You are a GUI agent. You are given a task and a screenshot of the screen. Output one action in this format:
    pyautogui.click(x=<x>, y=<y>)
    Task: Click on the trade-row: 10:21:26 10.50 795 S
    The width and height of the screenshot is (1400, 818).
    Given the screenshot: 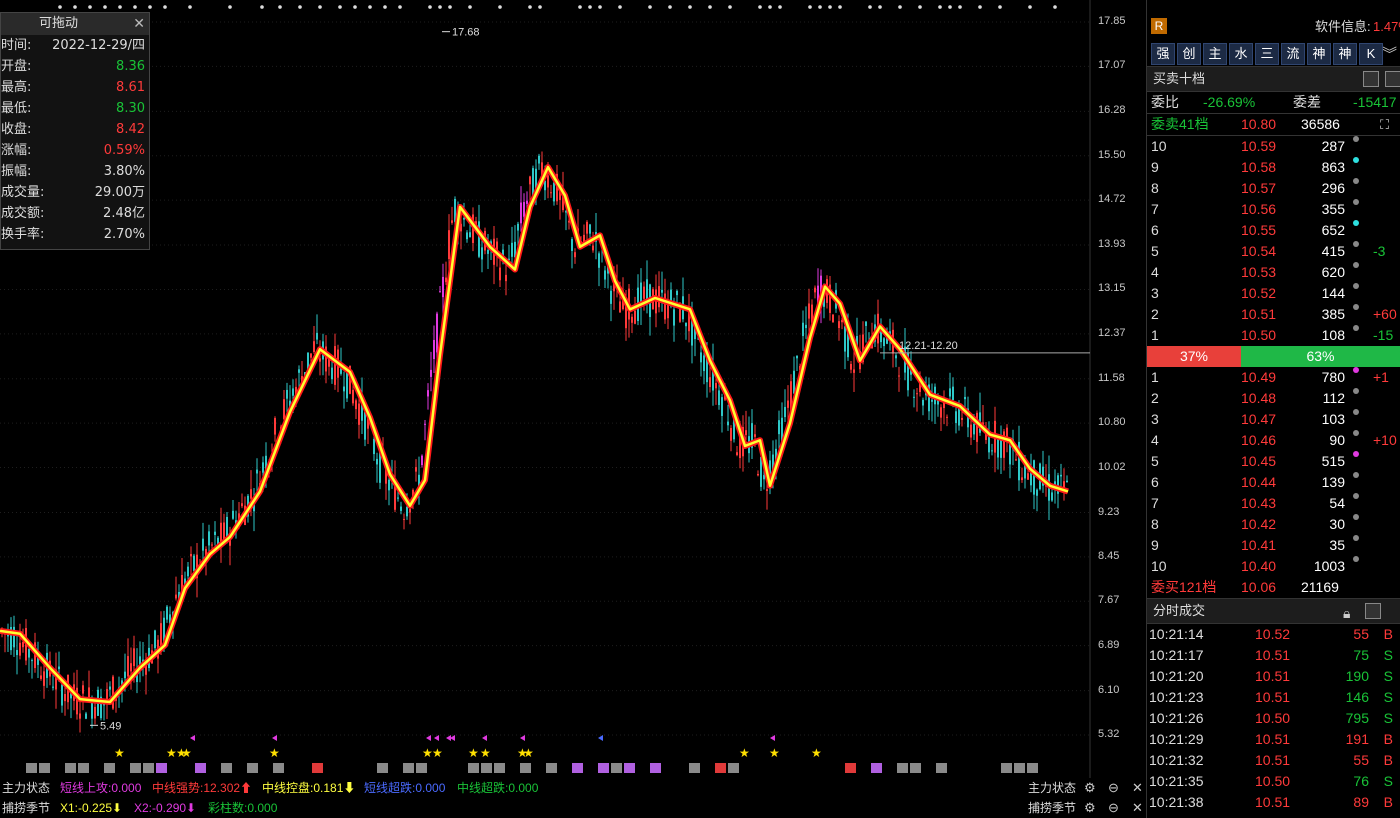 What is the action you would take?
    pyautogui.click(x=1273, y=718)
    